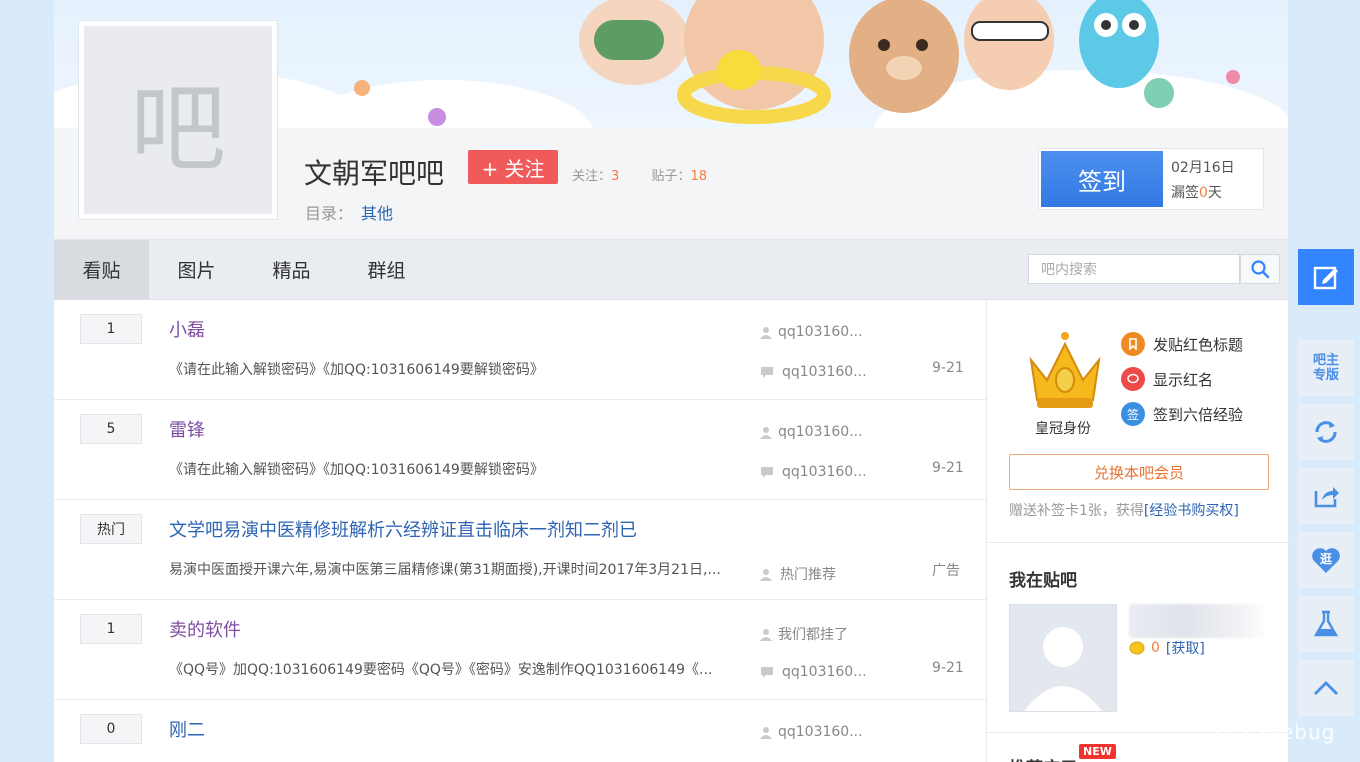 The image size is (1360, 762). Describe the element at coordinates (946, 571) in the screenshot. I see `ad-label: 广告` at that location.